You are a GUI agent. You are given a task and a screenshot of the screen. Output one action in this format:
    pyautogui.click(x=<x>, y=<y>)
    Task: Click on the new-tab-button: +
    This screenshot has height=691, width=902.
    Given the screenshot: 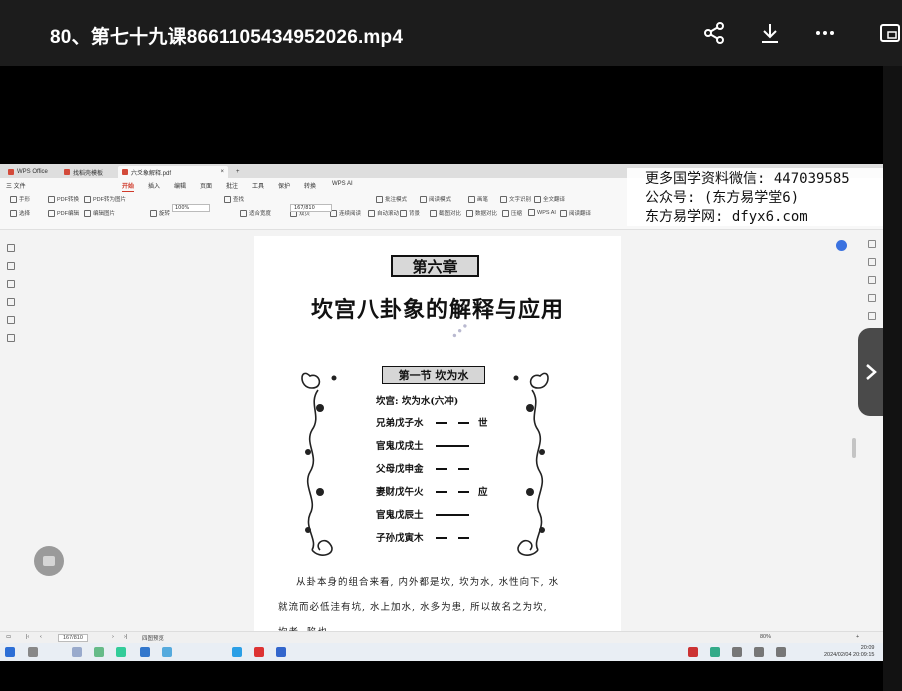 What is the action you would take?
    pyautogui.click(x=238, y=172)
    